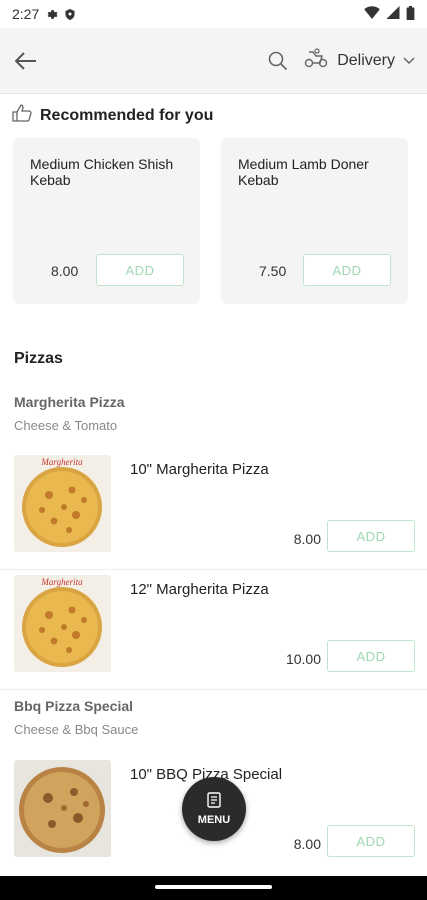 The image size is (427, 900). What do you see at coordinates (69, 402) in the screenshot?
I see `group-title: Margherita Pizza` at bounding box center [69, 402].